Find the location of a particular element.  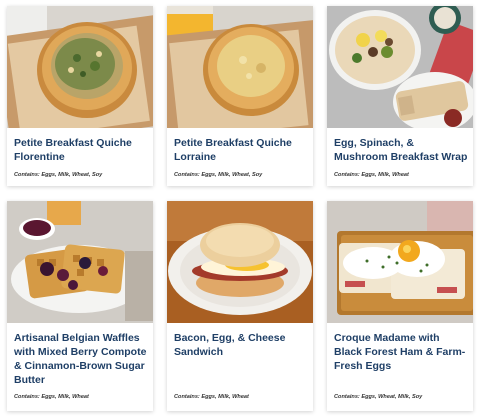

allergen-info: Contains: Eggs, Wheat, Milk, Soy is located at coordinates (378, 397).